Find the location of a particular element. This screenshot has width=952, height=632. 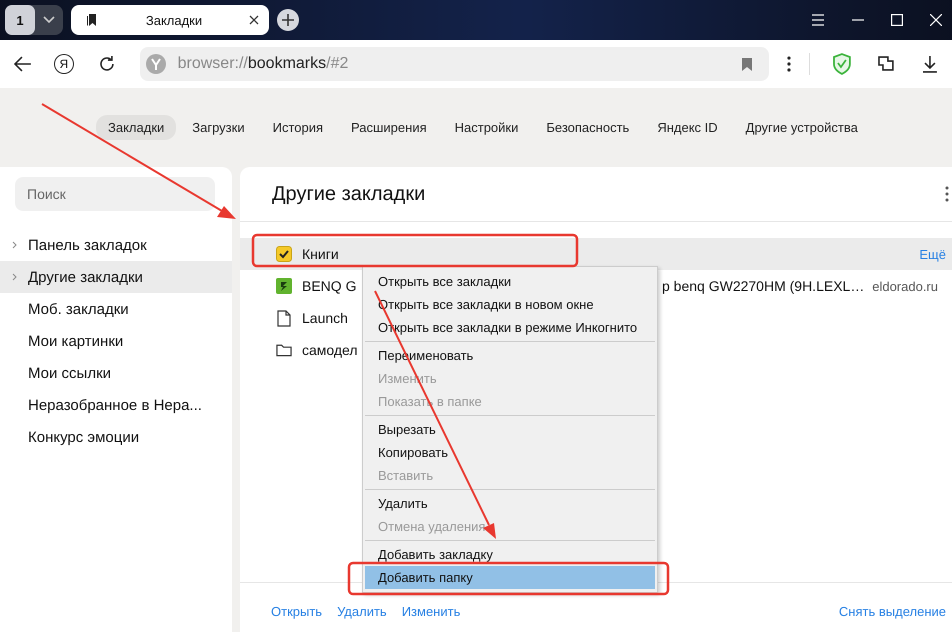

close-icon is located at coordinates (254, 20).